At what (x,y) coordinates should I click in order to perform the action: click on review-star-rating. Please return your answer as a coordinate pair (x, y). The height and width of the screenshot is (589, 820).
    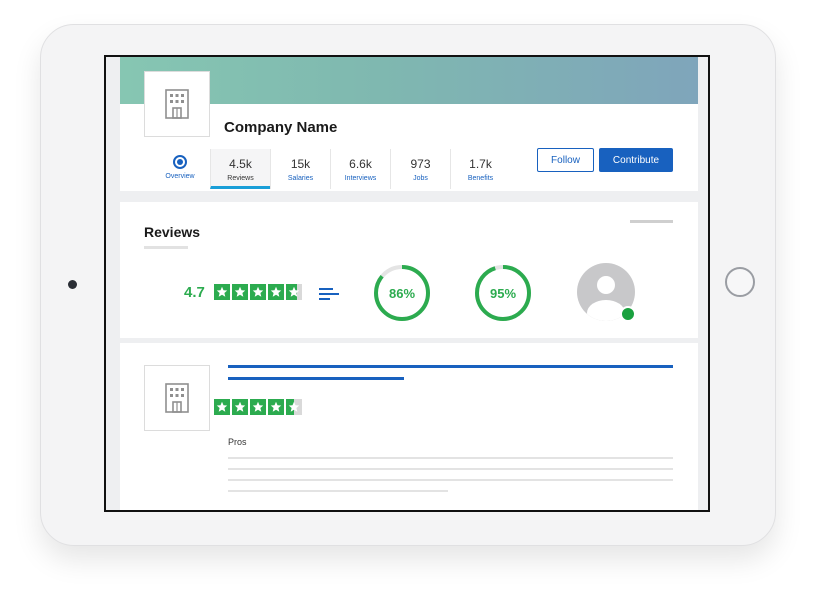
    Looking at the image, I should click on (258, 407).